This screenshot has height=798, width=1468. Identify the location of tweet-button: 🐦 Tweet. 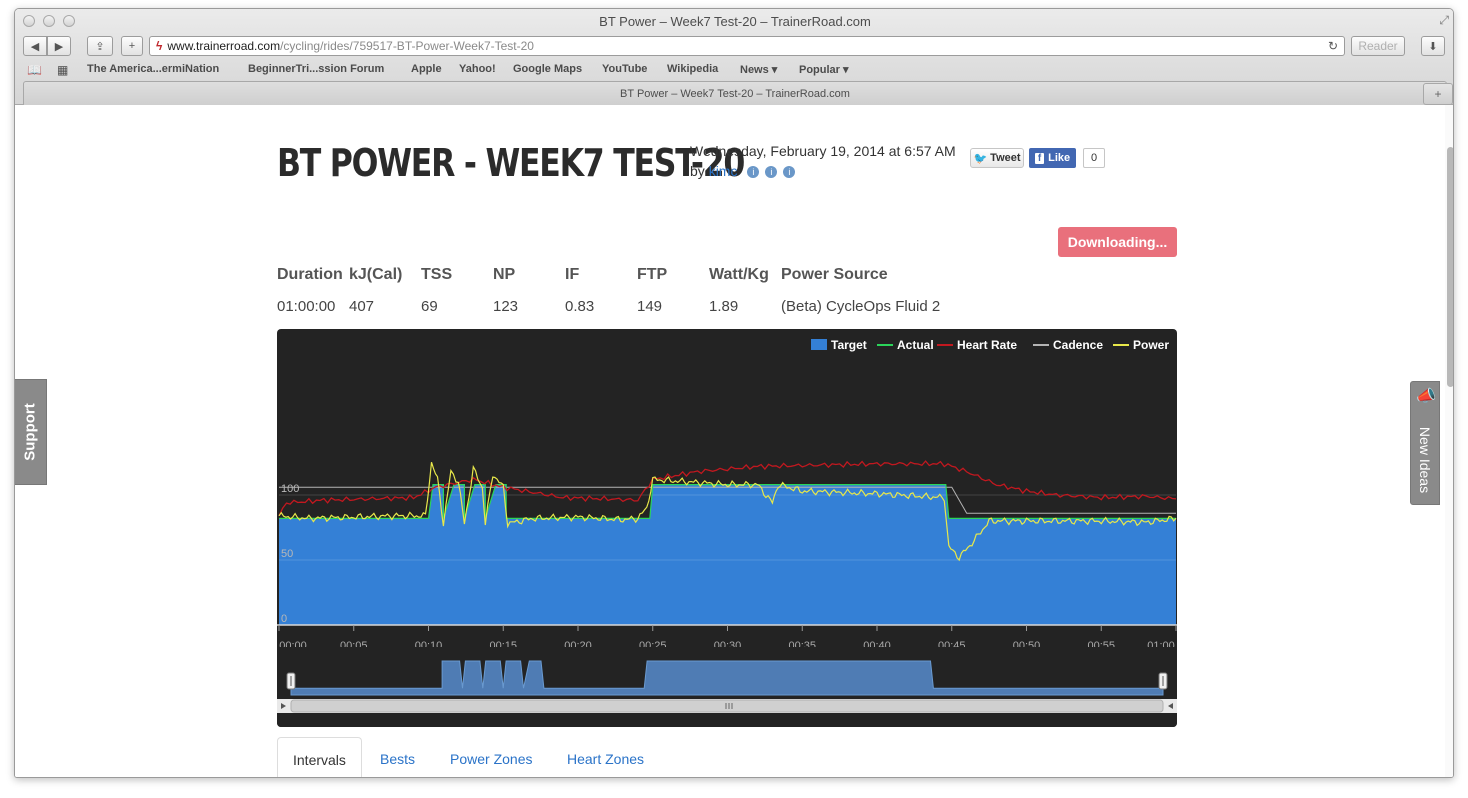
(997, 158).